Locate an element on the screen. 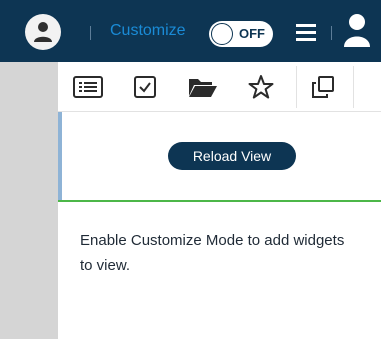 This screenshot has width=381, height=339. checkbox-icon is located at coordinates (145, 87).